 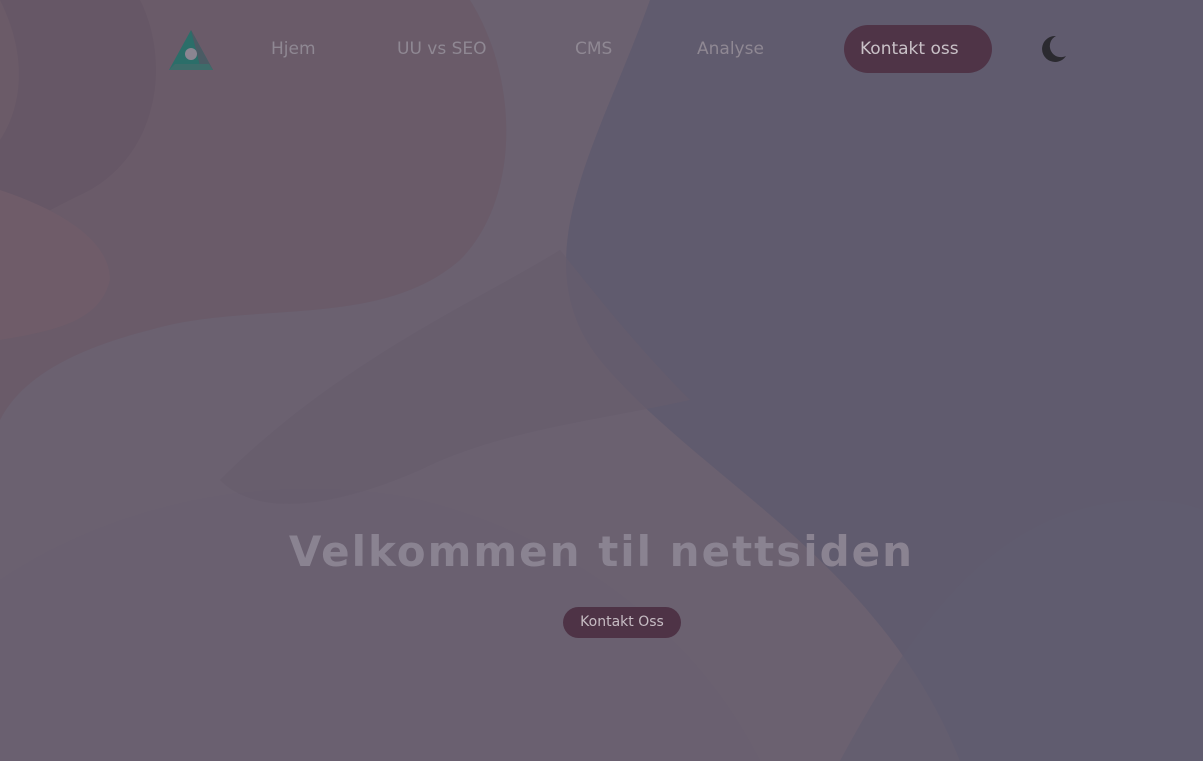 What do you see at coordinates (1053, 49) in the screenshot?
I see `moon-icon` at bounding box center [1053, 49].